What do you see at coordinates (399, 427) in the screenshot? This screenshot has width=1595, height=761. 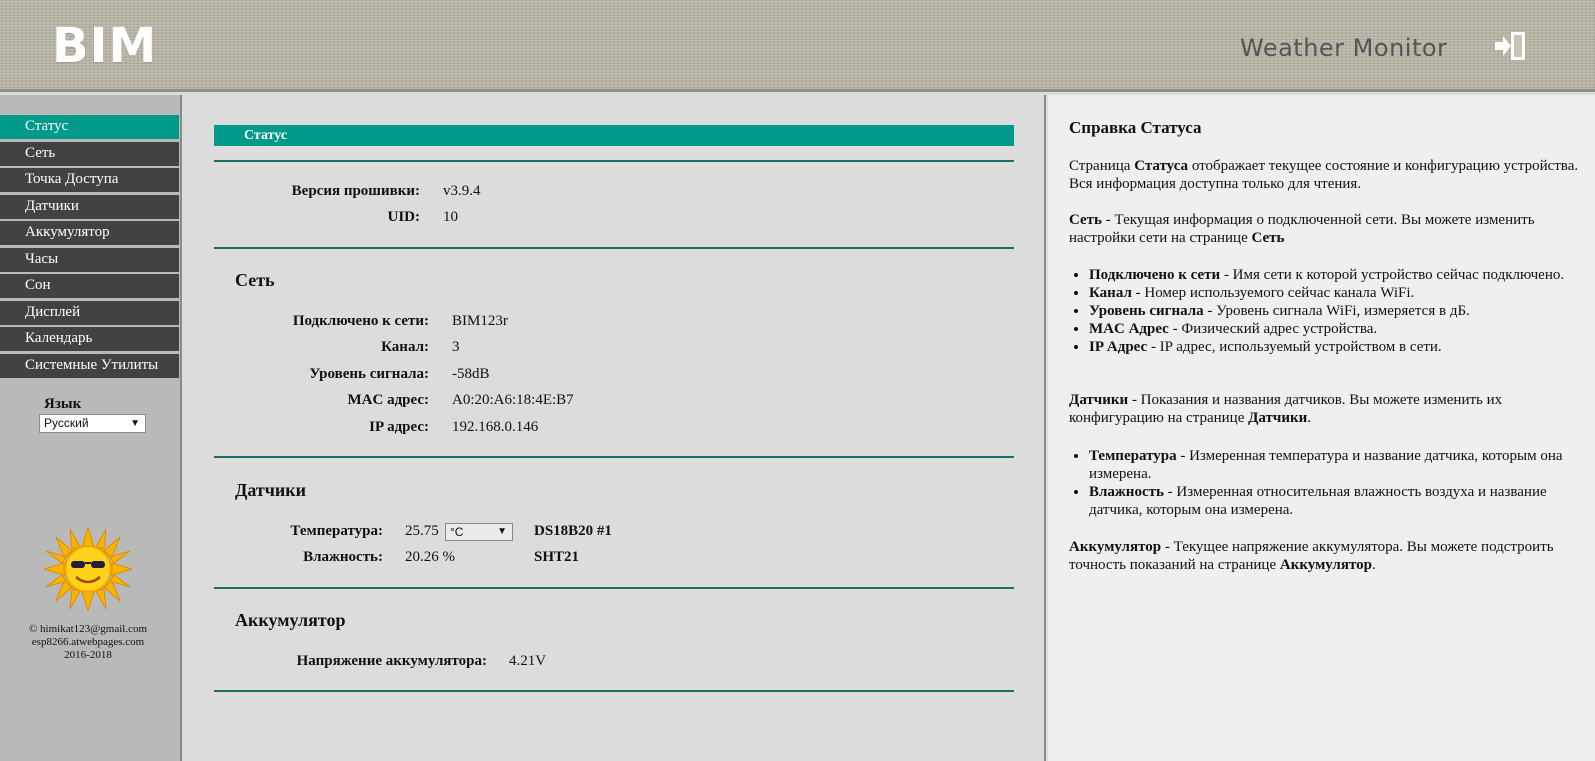 I see `ip-label: IP адрес:` at bounding box center [399, 427].